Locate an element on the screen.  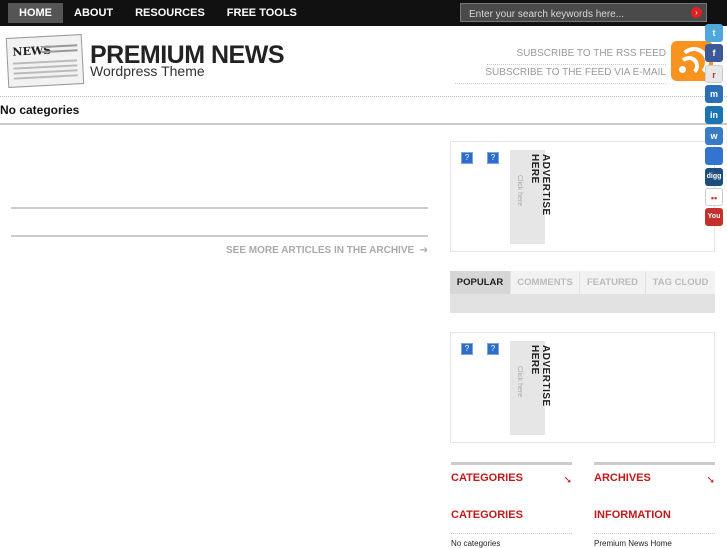
youtube-icon: You is located at coordinates (714, 217).